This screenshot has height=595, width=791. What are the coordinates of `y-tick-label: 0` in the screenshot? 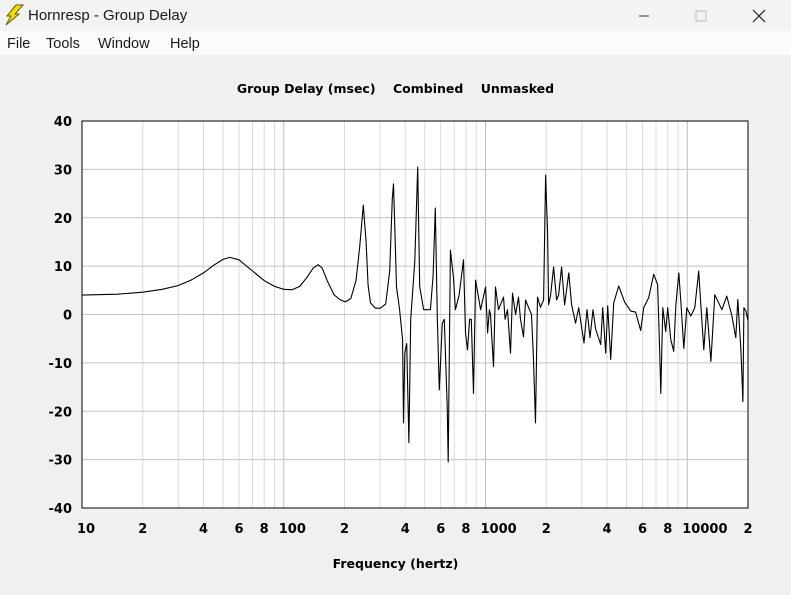 It's located at (67, 316).